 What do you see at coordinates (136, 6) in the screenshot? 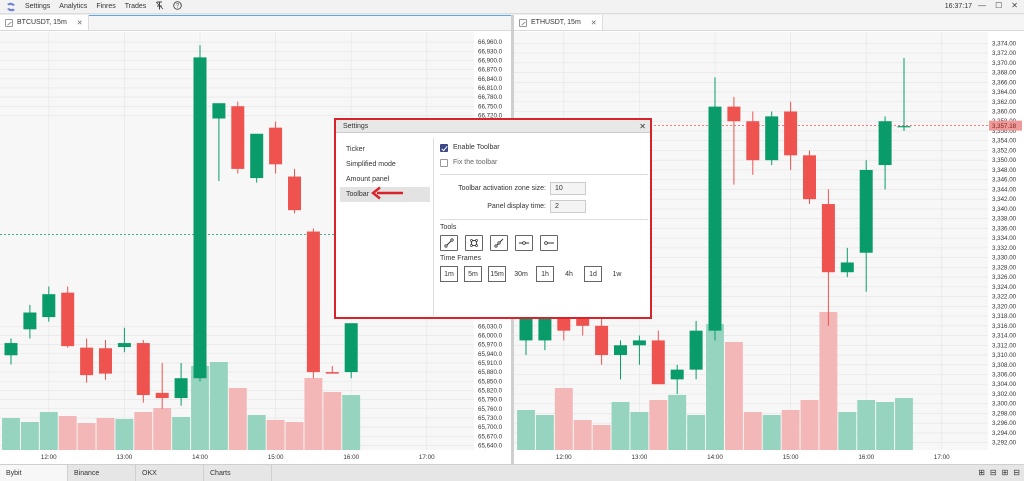
I see `menu-trades: Trades` at bounding box center [136, 6].